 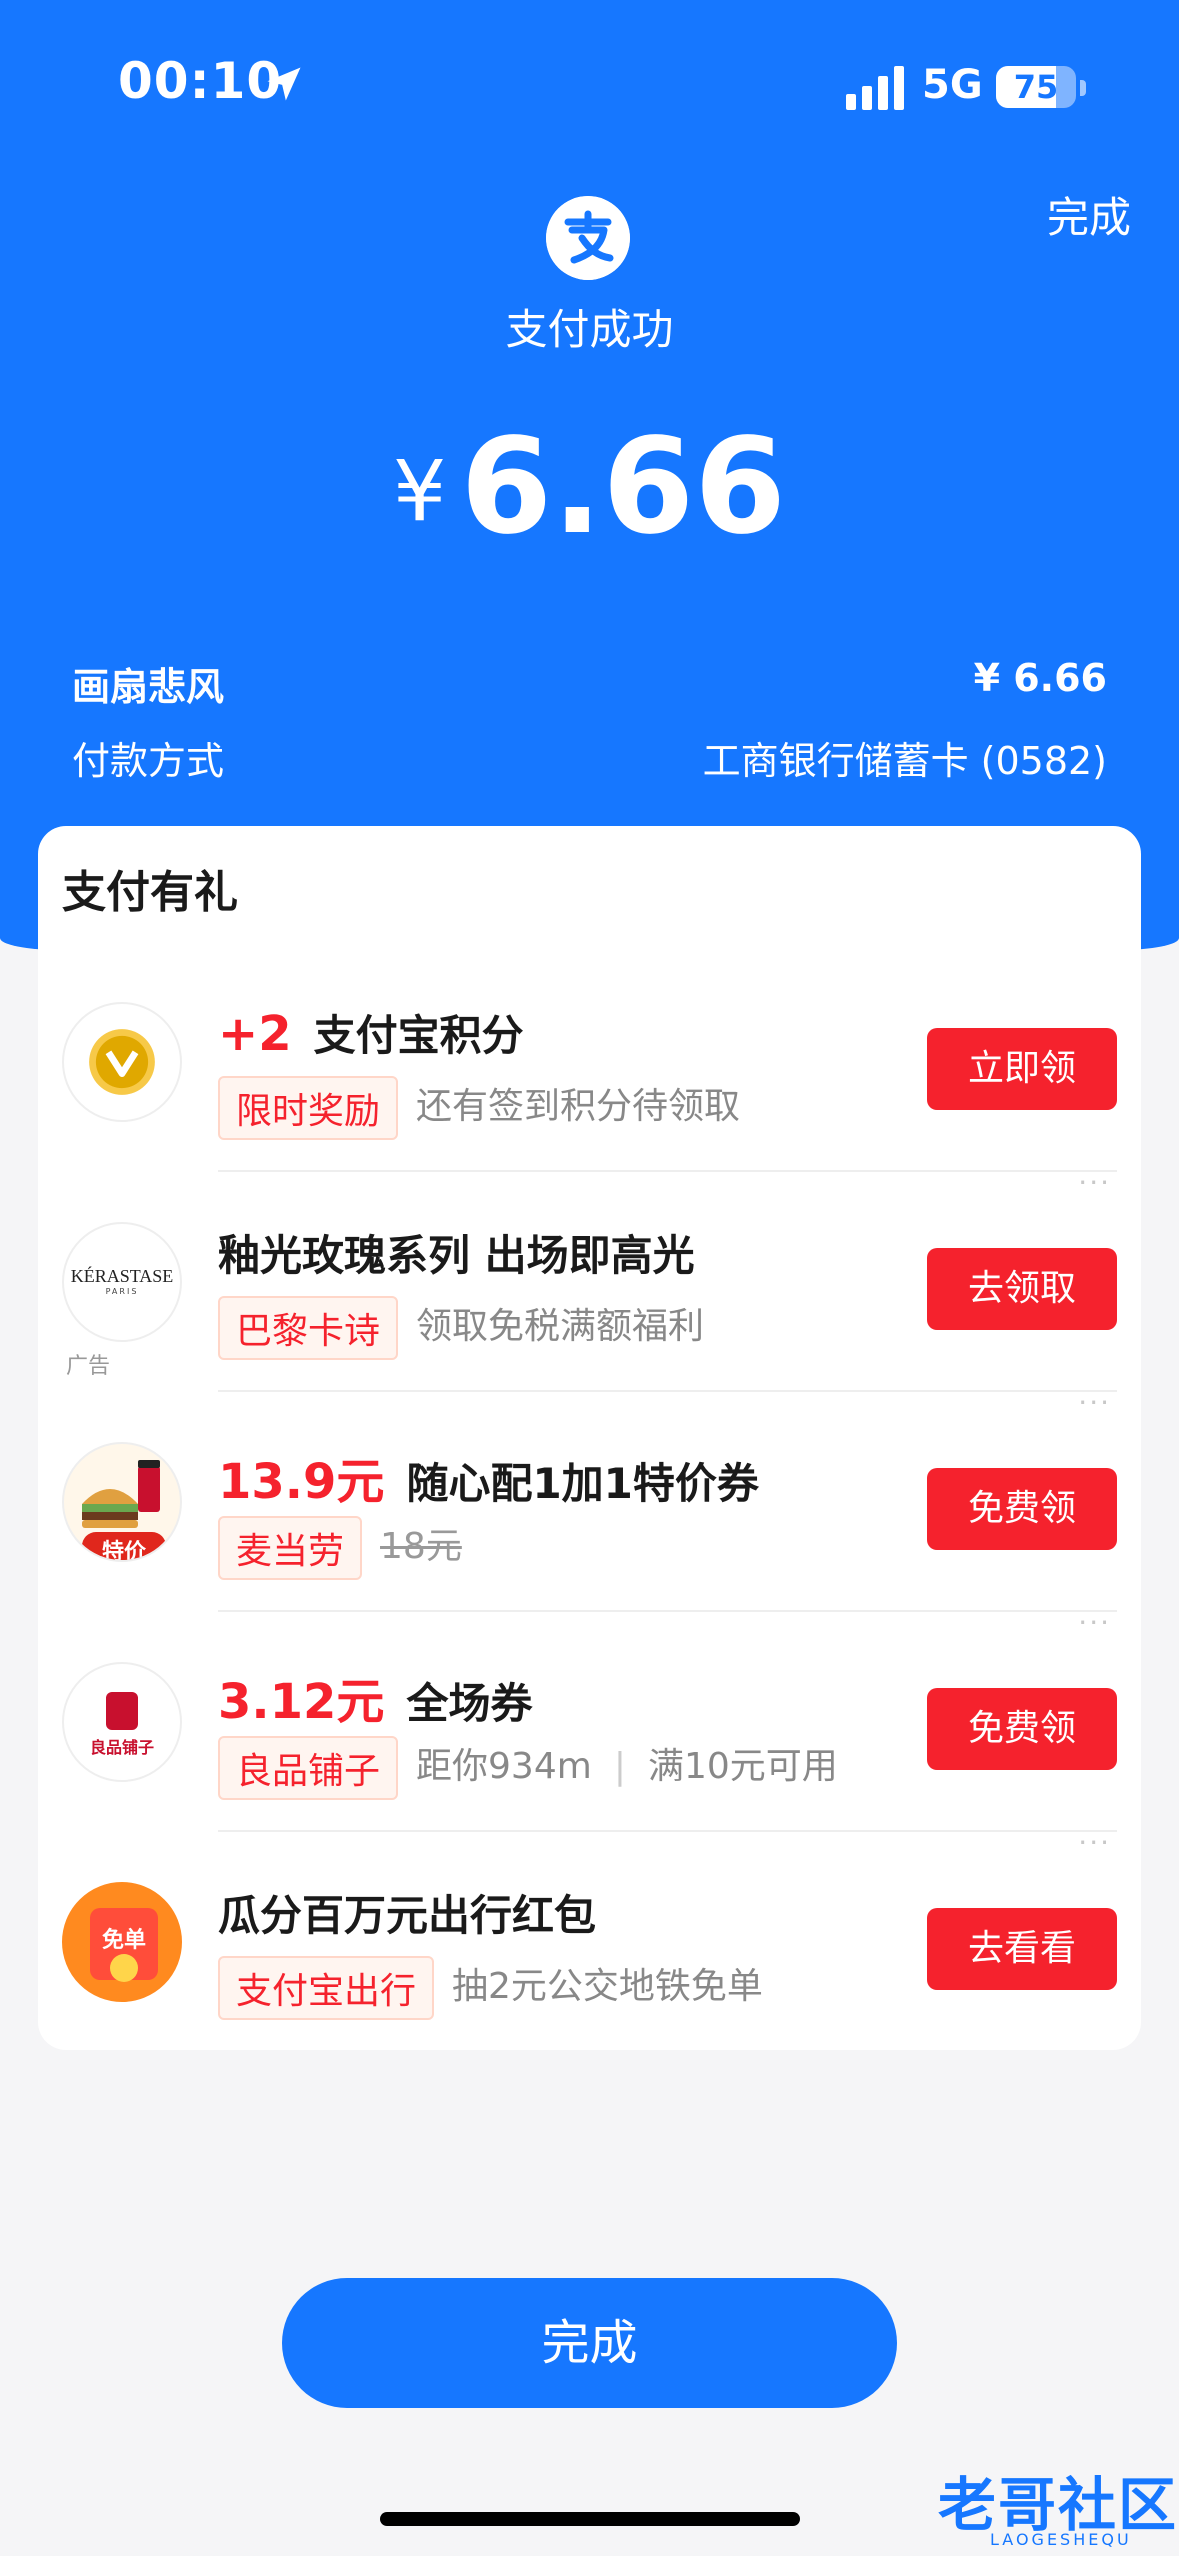 I want to click on payment-method-row: 付款方式 工商银行储蓄卡 (0582), so click(x=589, y=760).